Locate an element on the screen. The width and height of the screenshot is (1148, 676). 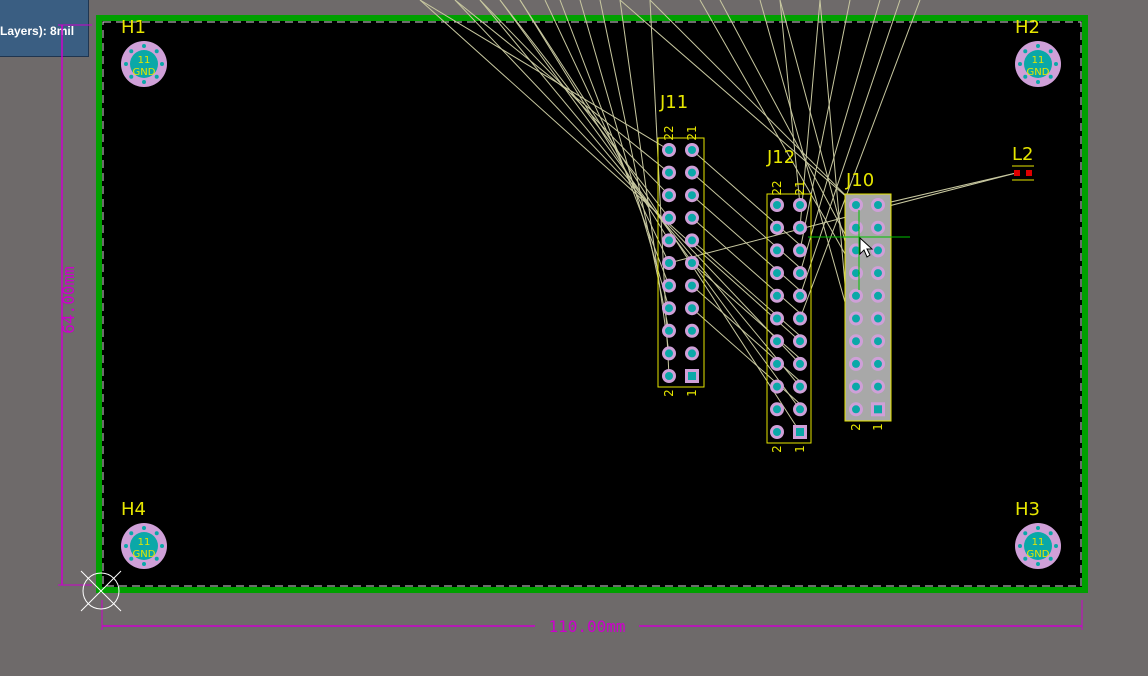
dimension-width: 110.00mm is located at coordinates (592, 618).